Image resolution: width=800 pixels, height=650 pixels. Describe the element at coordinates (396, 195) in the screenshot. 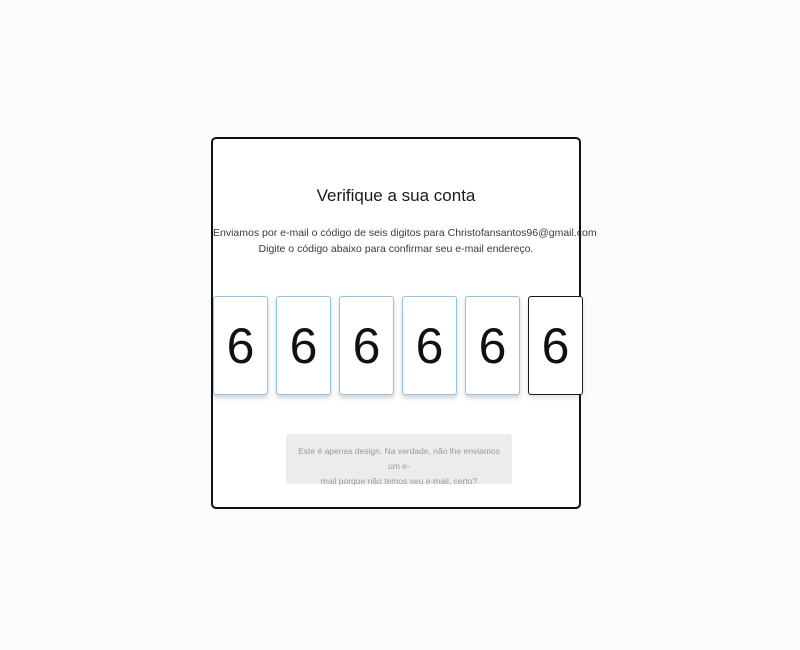

I see `card-title: Verifique a sua conta` at that location.